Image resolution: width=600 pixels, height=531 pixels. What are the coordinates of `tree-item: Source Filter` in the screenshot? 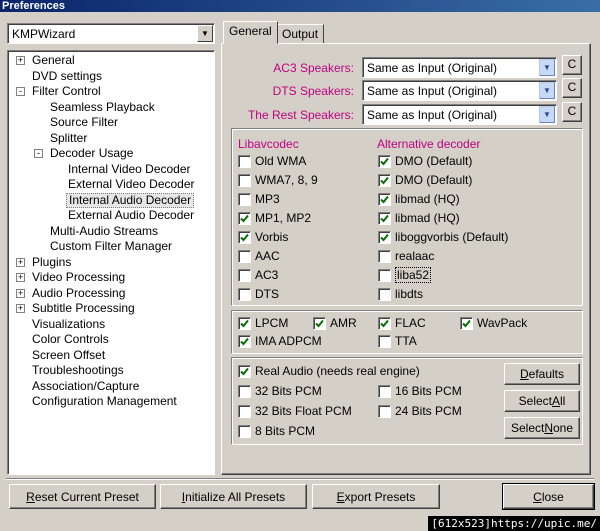 It's located at (111, 123).